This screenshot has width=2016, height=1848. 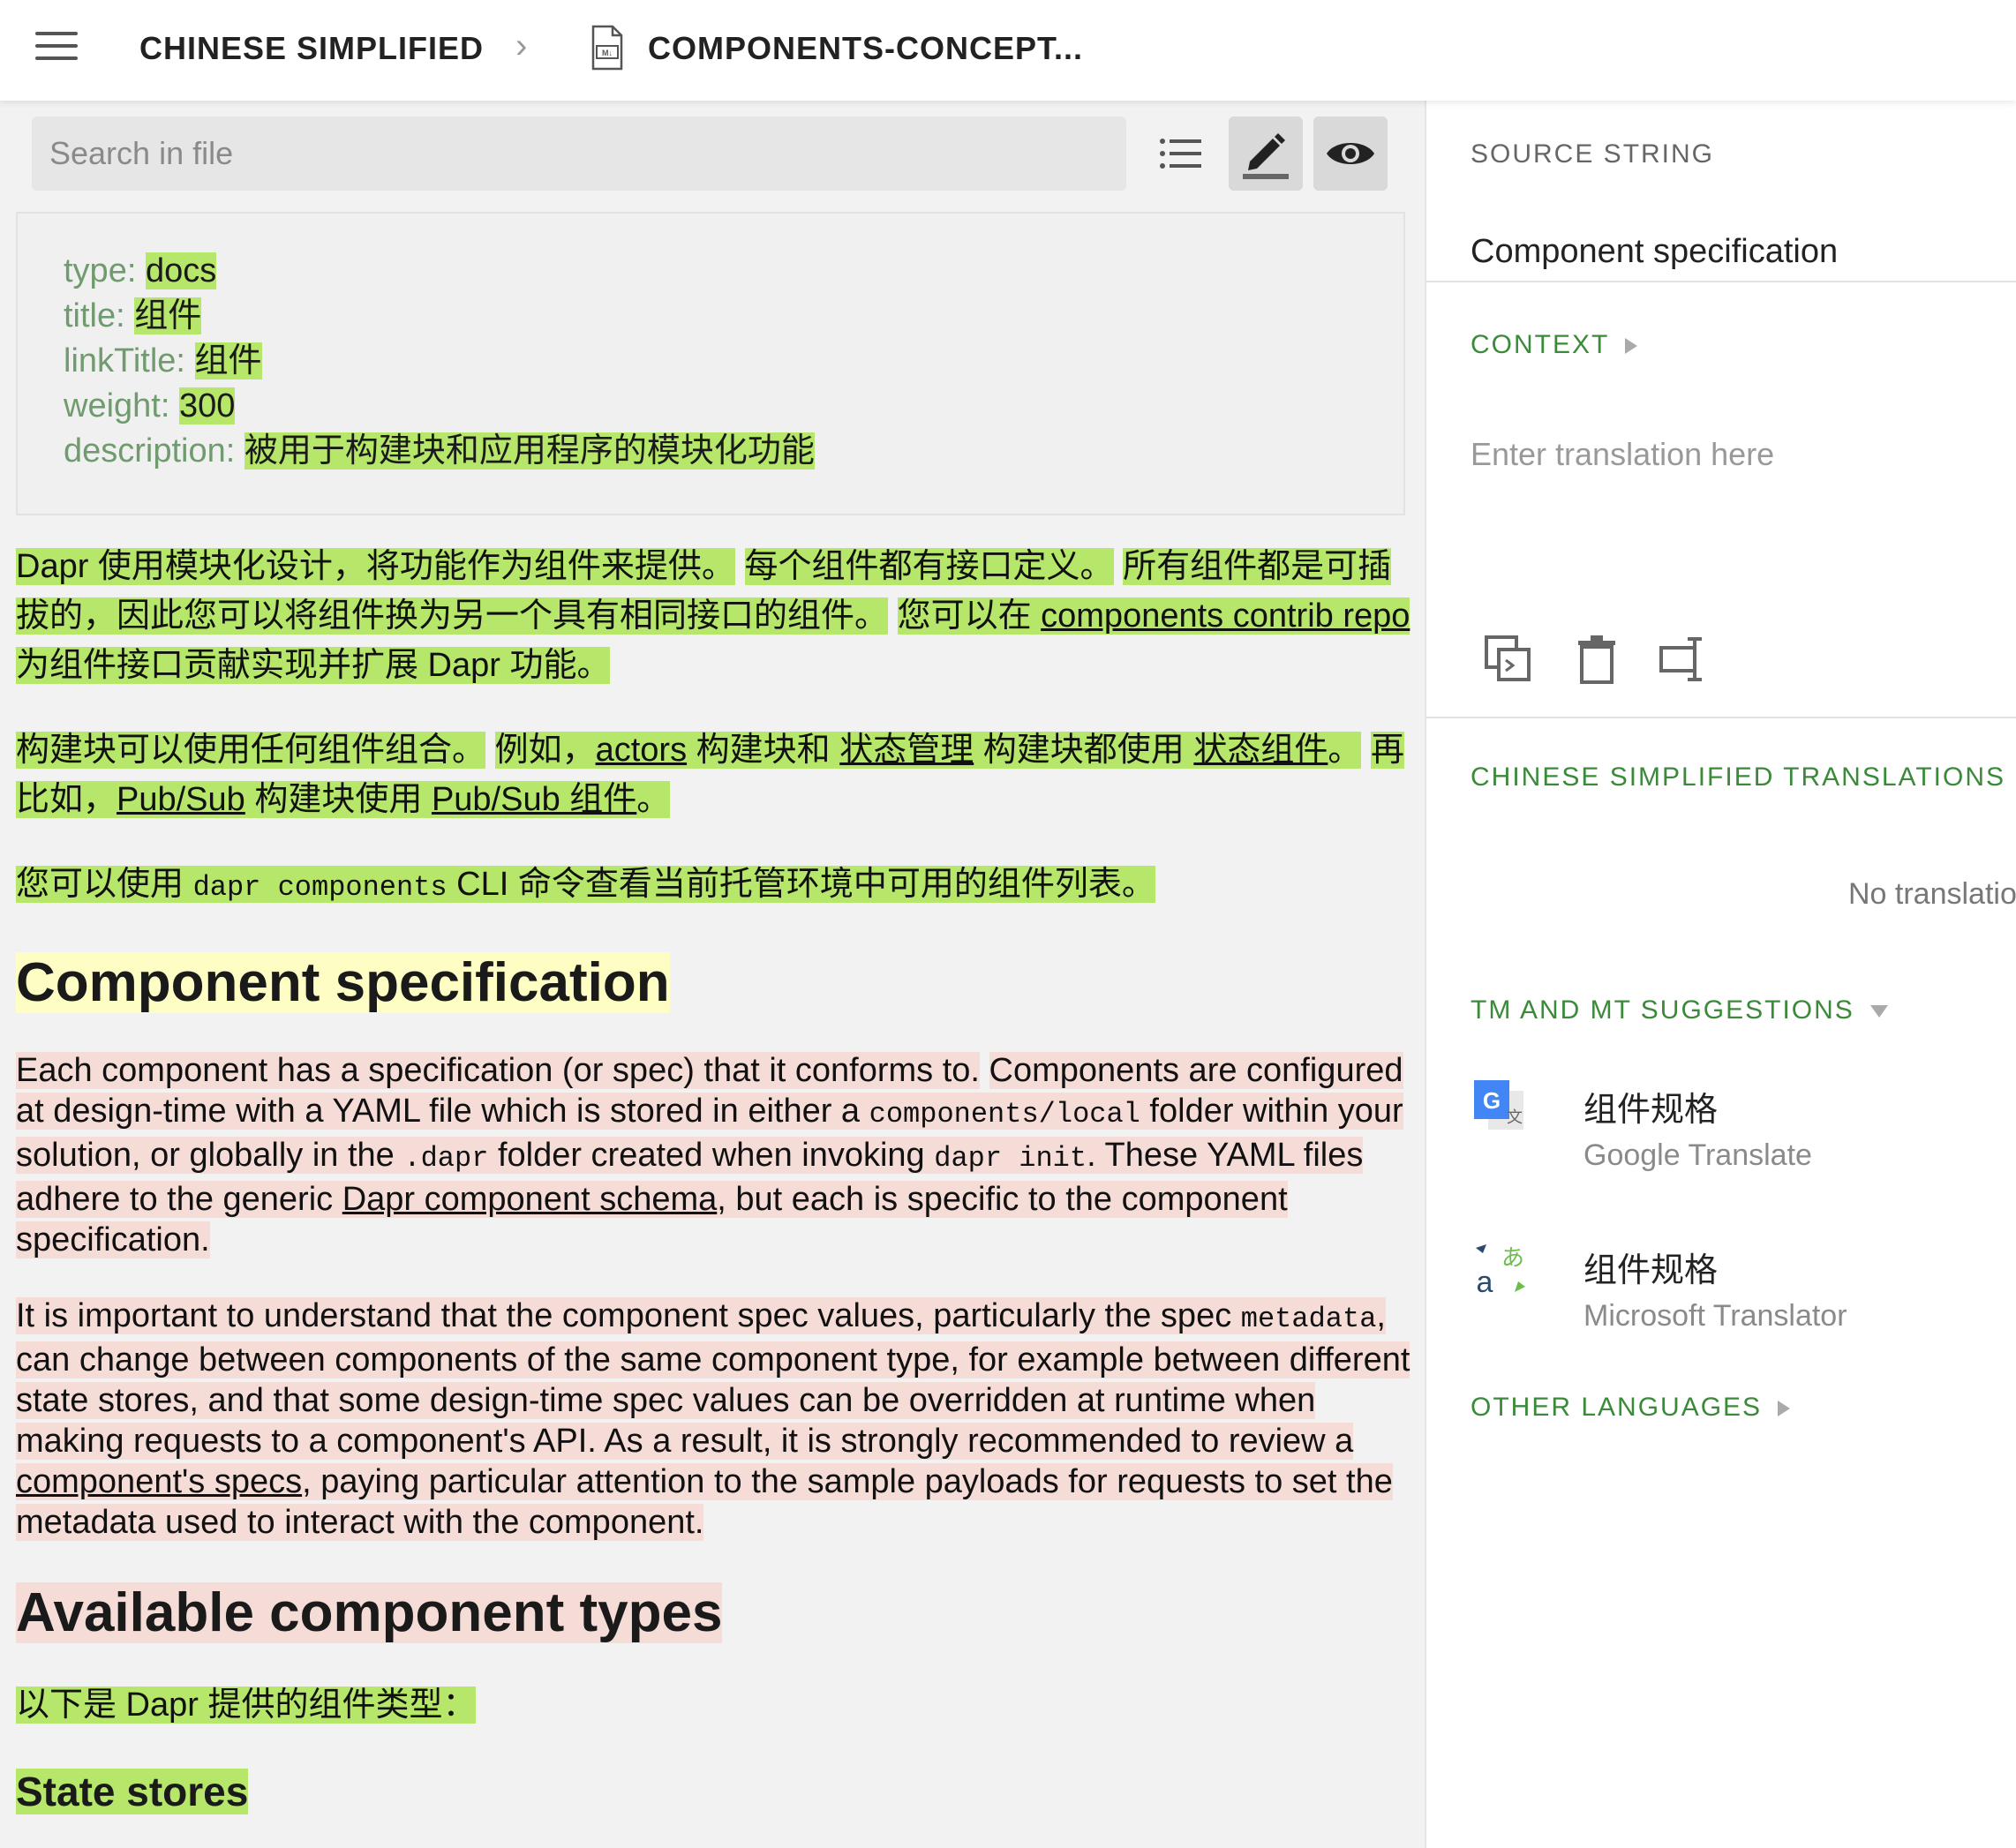 I want to click on copy-source-icon, so click(x=1508, y=660).